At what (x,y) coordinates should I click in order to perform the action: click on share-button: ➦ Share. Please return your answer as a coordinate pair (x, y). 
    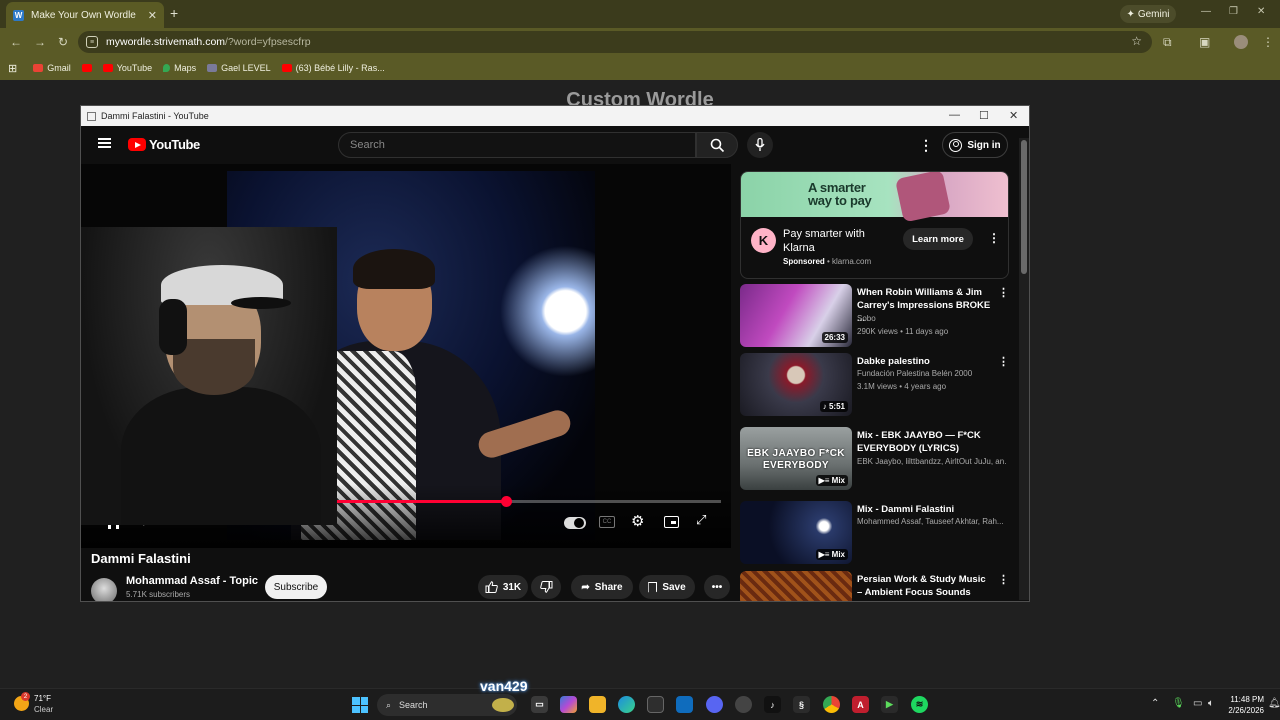
    Looking at the image, I should click on (602, 587).